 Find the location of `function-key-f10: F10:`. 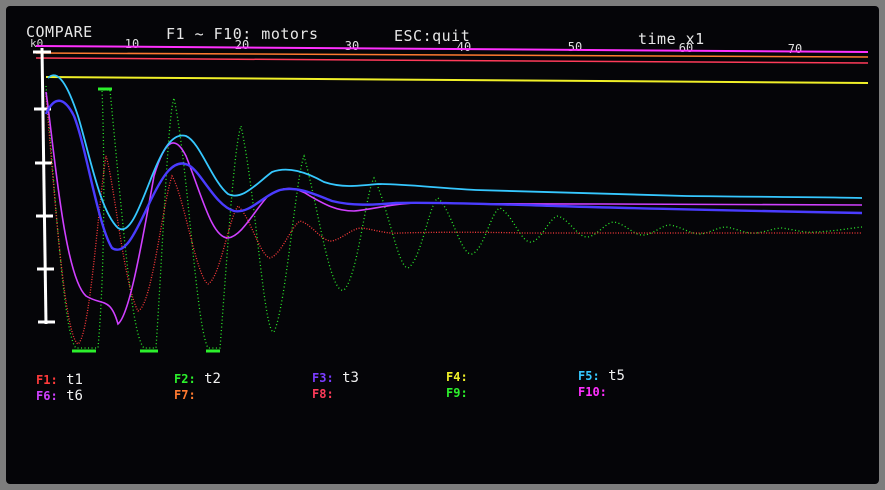

function-key-f10: F10: is located at coordinates (592, 392).